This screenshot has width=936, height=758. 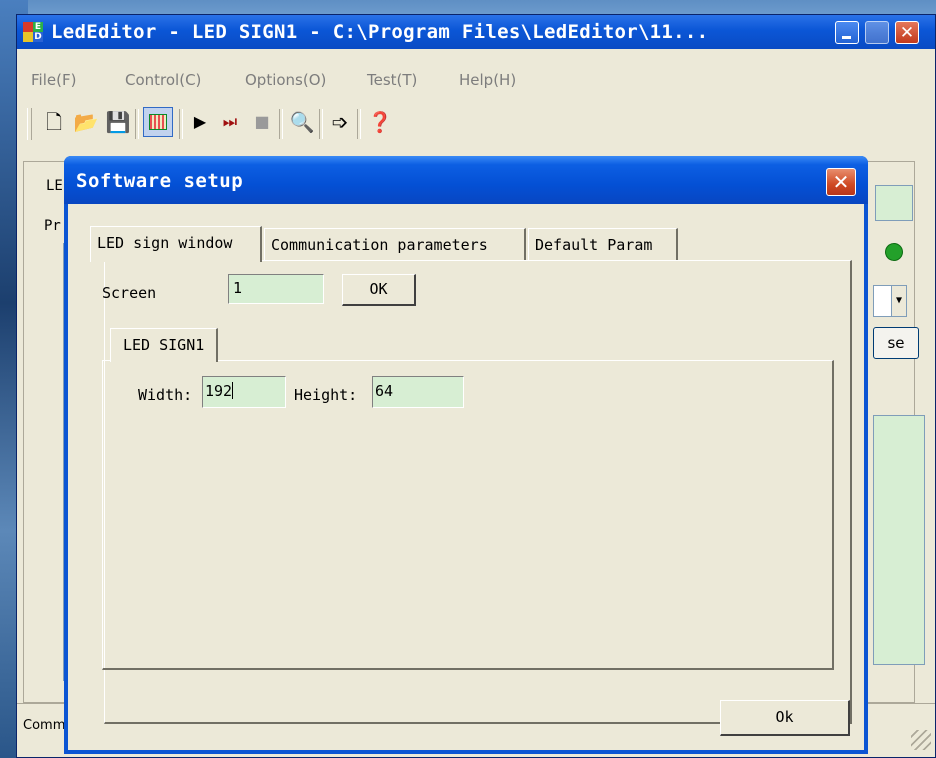 I want to click on dialog-title: Software setup, so click(x=160, y=181).